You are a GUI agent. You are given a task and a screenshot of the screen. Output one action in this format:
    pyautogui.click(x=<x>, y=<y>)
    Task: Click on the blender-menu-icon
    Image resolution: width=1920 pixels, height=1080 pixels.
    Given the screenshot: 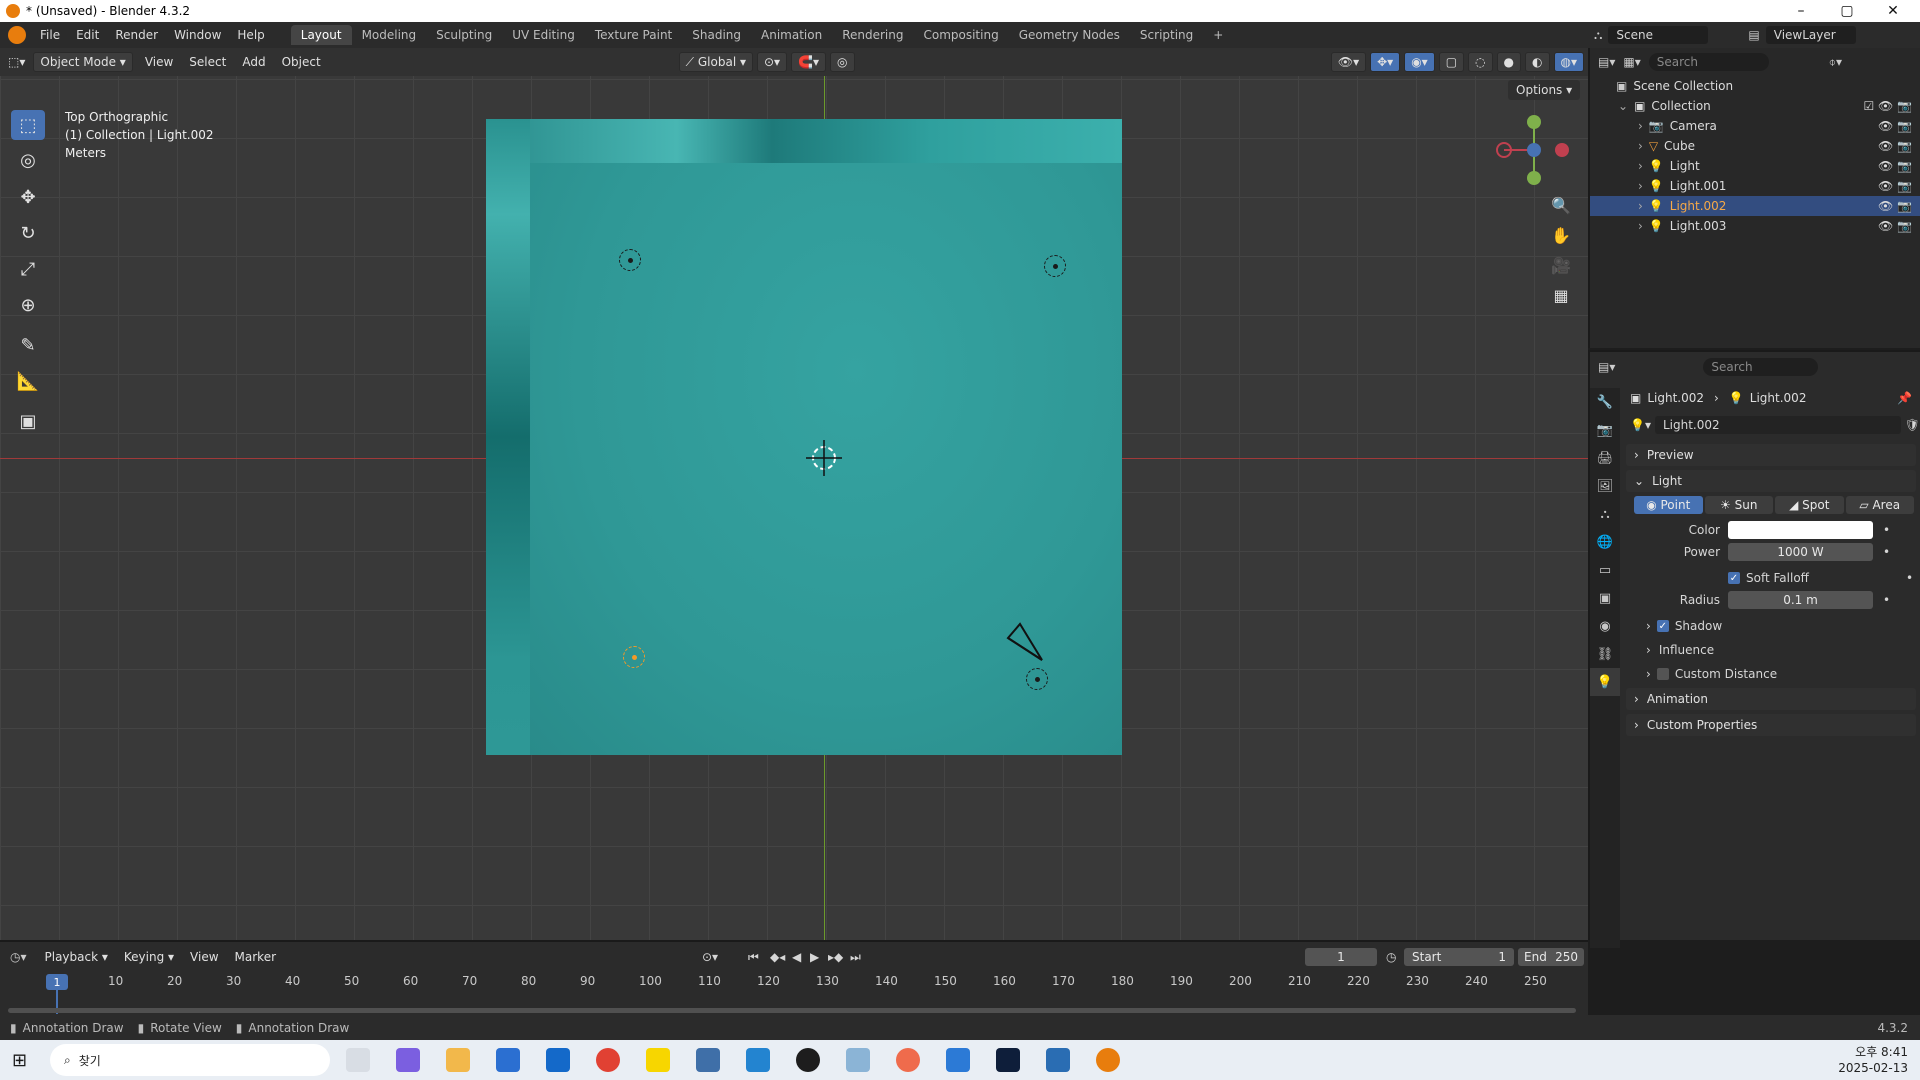 What is the action you would take?
    pyautogui.click(x=17, y=35)
    